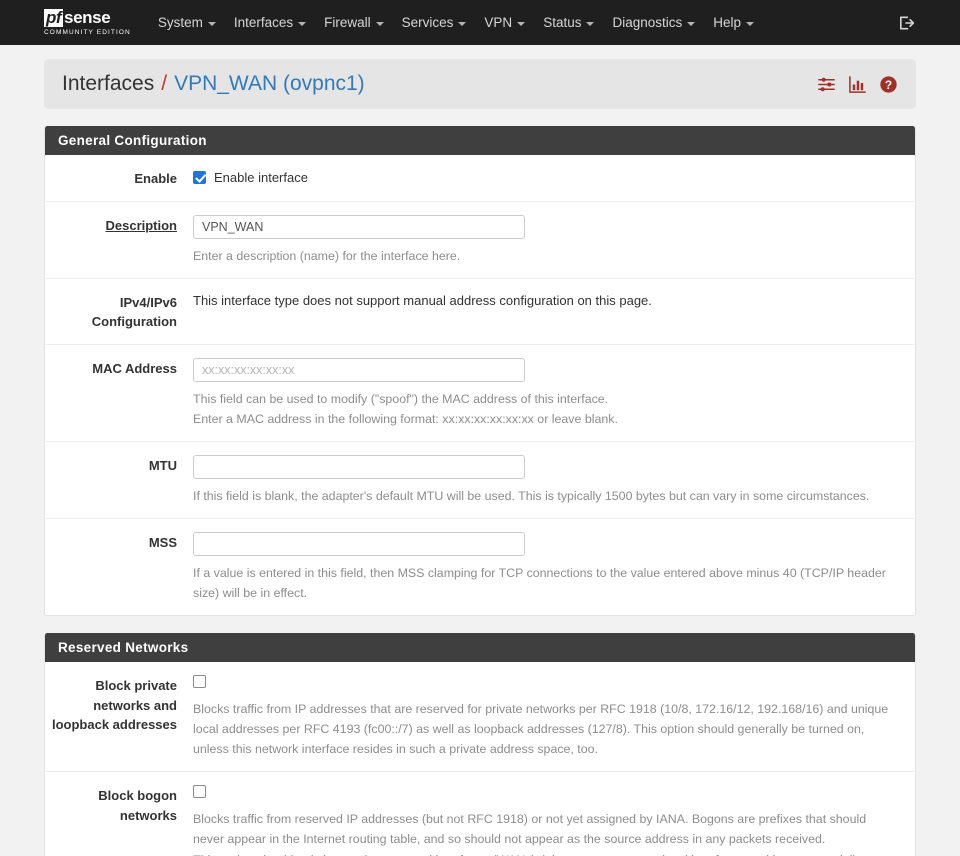 The height and width of the screenshot is (856, 960). I want to click on block-bogon-checkbox, so click(199, 792).